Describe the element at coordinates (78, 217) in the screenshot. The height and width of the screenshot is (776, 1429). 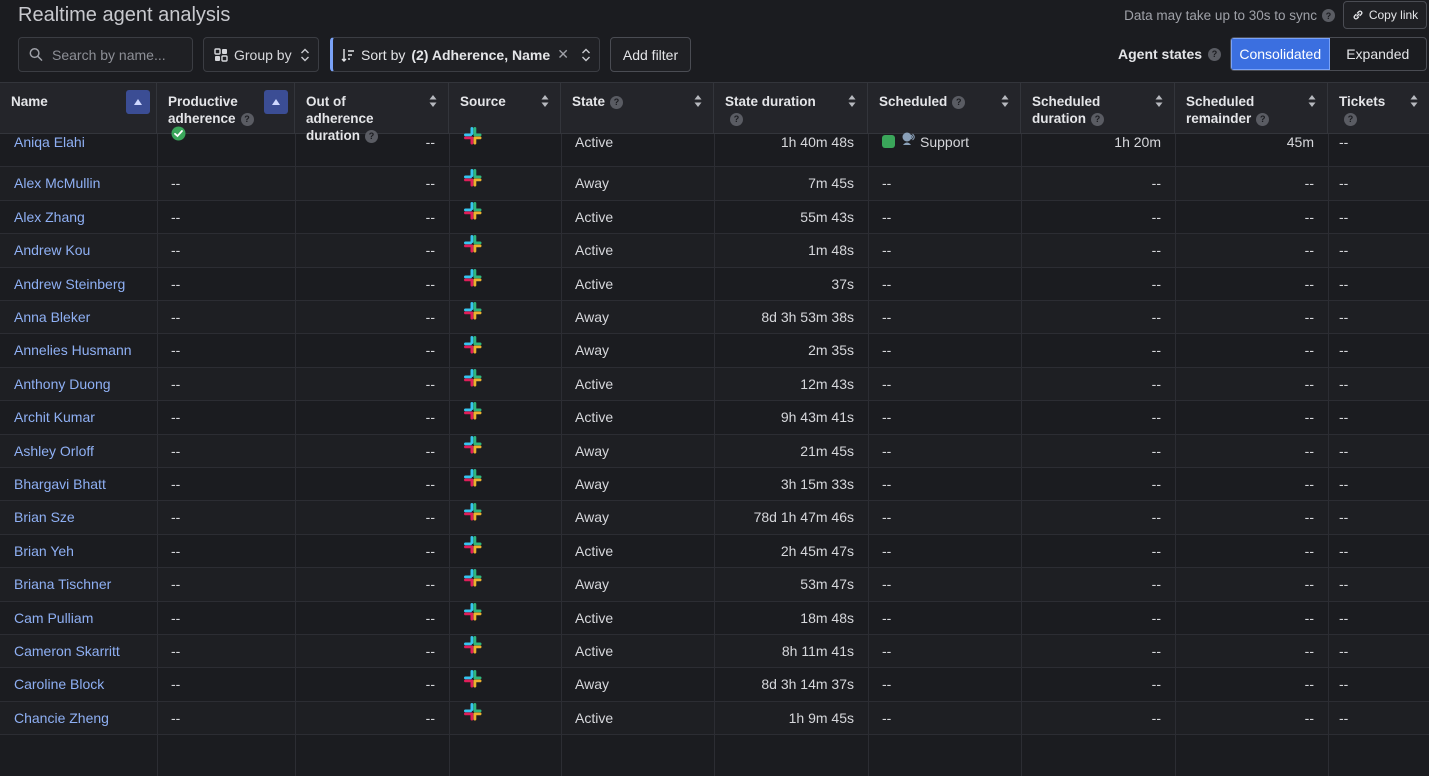
I see `agent-name-link: Alex Zhang` at that location.